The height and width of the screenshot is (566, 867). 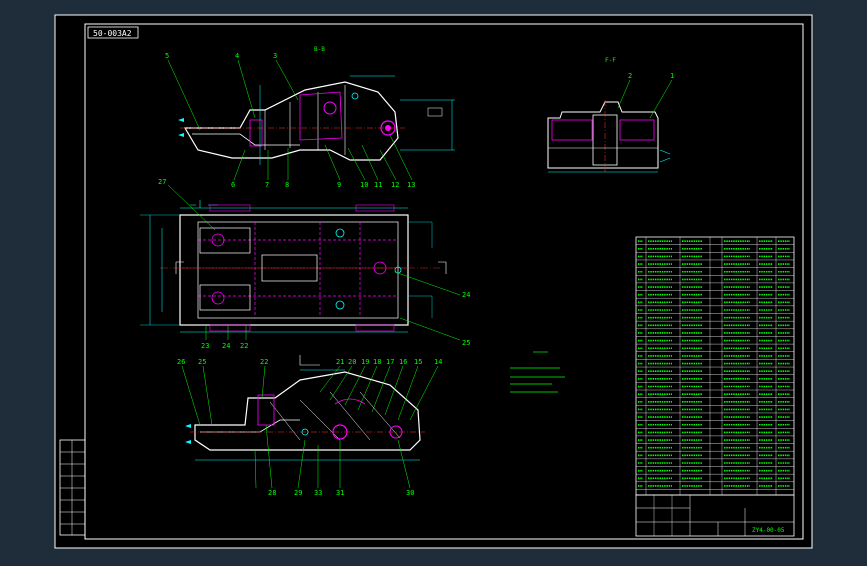 I want to click on section-label-ff: F-F, so click(x=610, y=60).